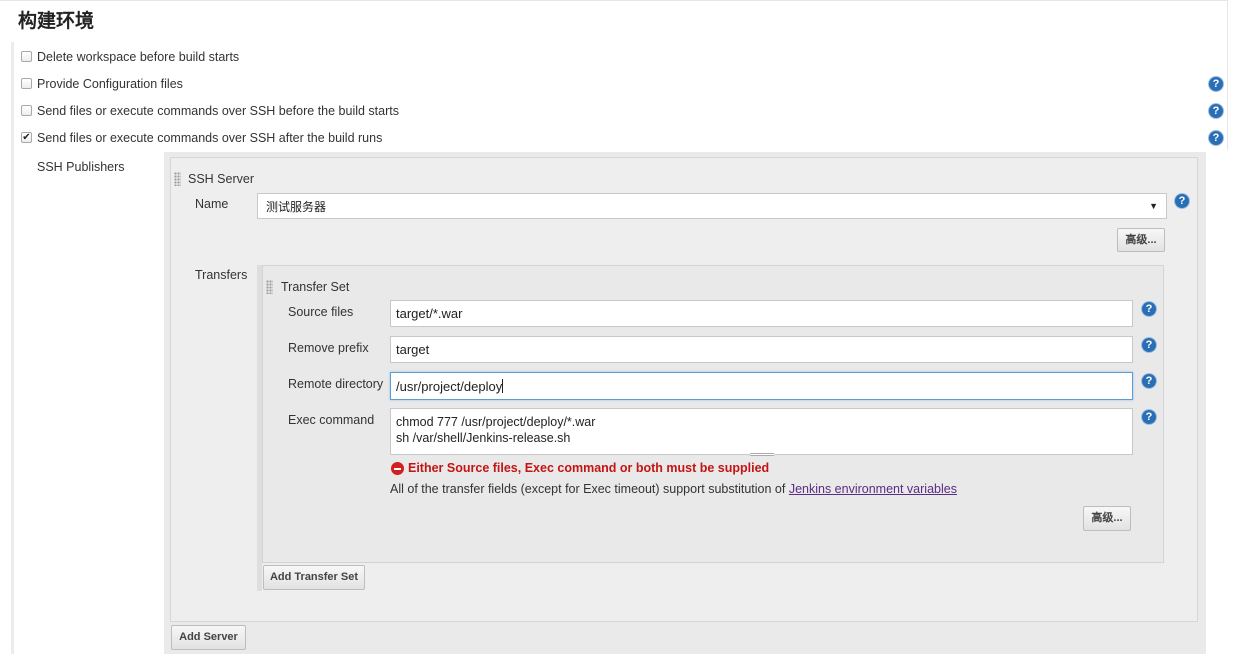 The width and height of the screenshot is (1240, 654). Describe the element at coordinates (429, 313) in the screenshot. I see `source-files-value: target/*.war` at that location.